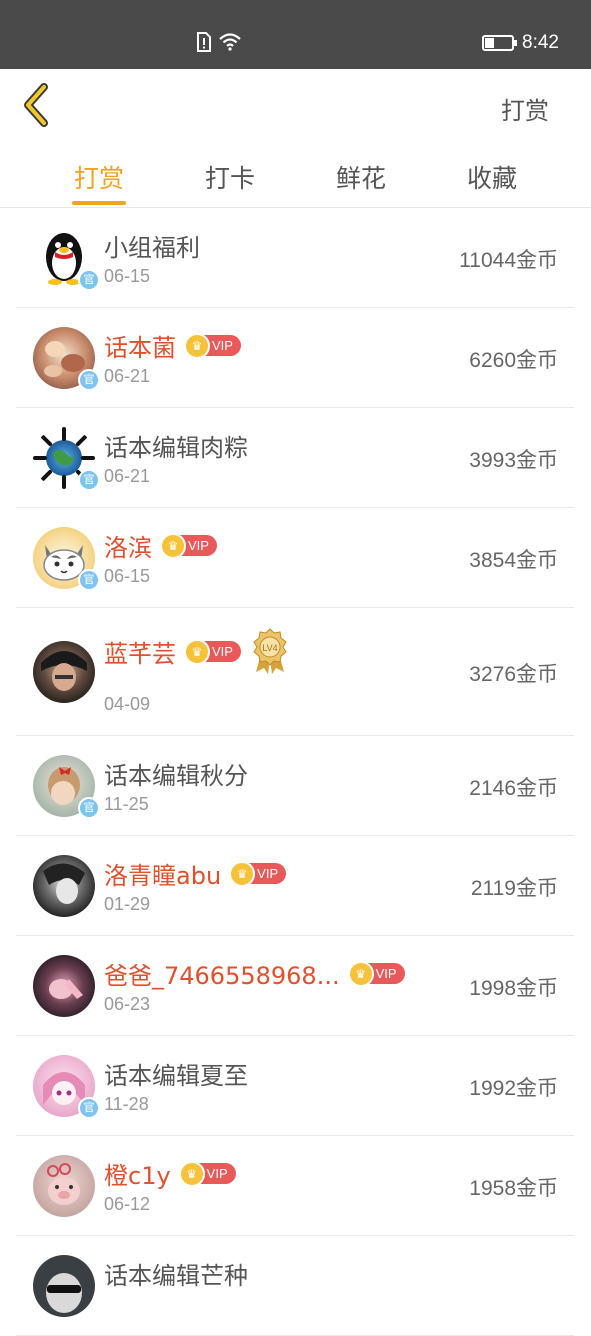  What do you see at coordinates (295, 358) in the screenshot?
I see `list-item: 官 话本菌 ♛ VIP 06-21 6260金币` at bounding box center [295, 358].